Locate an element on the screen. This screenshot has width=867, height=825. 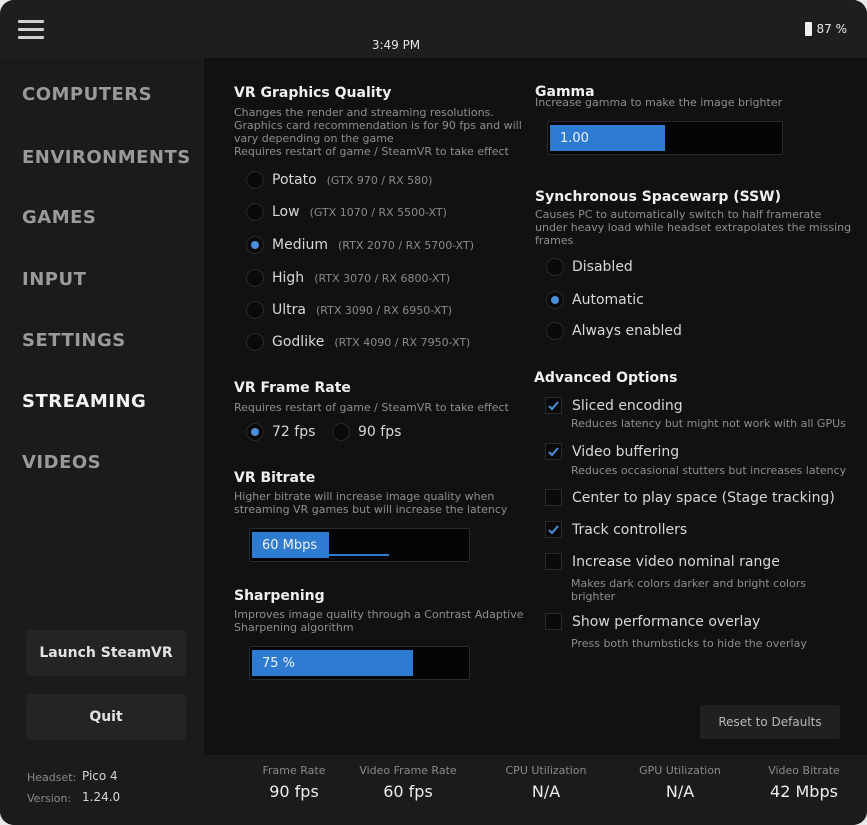
option-center-to-play-space: Center to play space (Stage tracking) is located at coordinates (690, 497).